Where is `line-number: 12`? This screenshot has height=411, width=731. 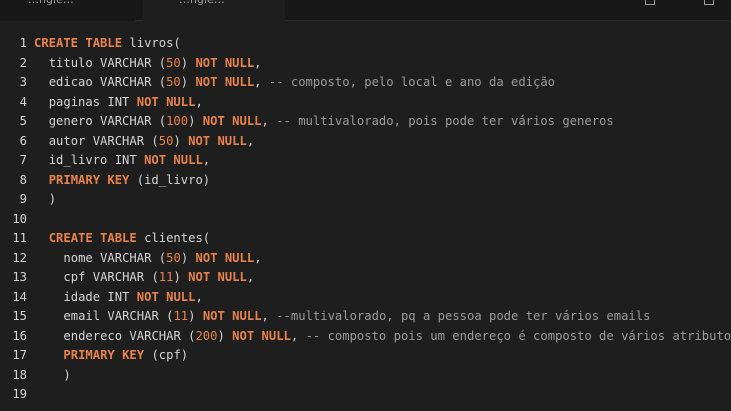
line-number: 12 is located at coordinates (19, 257).